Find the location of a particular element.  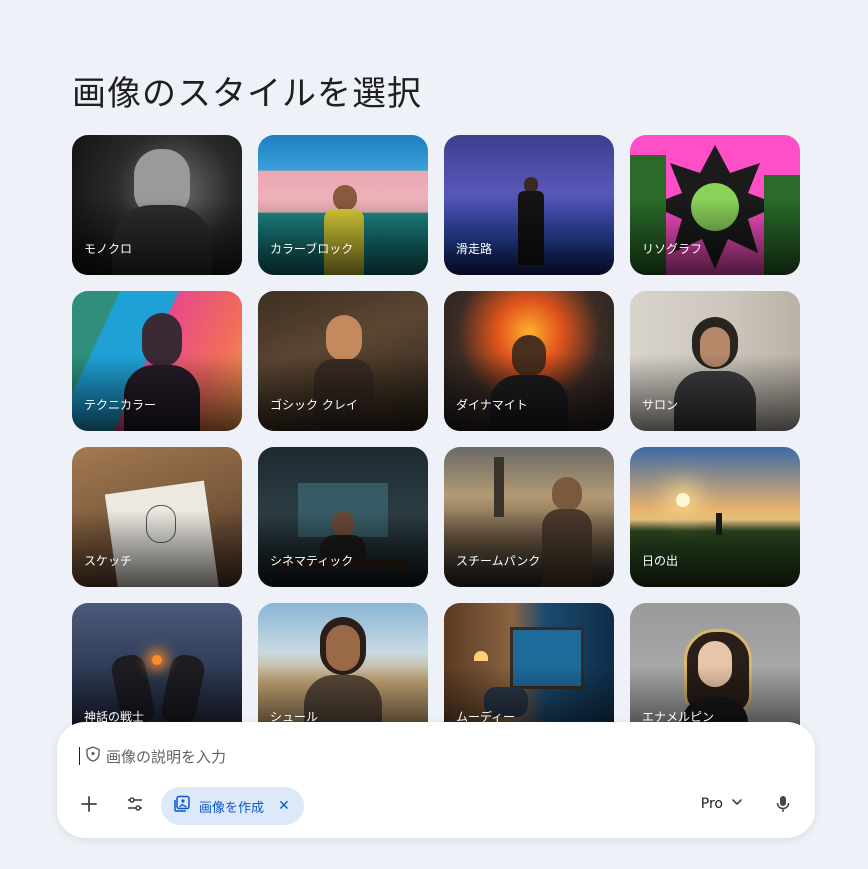

tools-button is located at coordinates (135, 806).